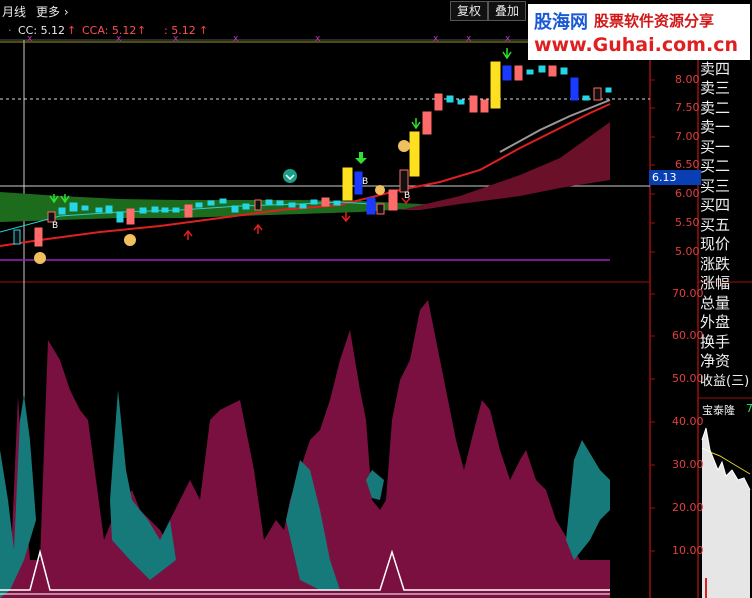 The width and height of the screenshot is (752, 598). What do you see at coordinates (715, 361) in the screenshot?
I see `quote-label: 净资` at bounding box center [715, 361].